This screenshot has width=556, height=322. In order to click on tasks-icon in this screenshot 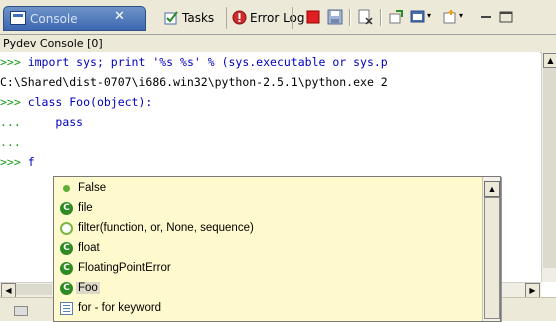, I will do `click(171, 18)`.